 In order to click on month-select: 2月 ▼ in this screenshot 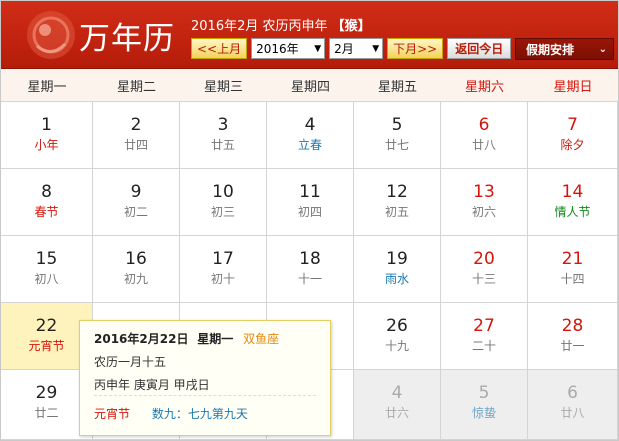, I will do `click(356, 48)`.